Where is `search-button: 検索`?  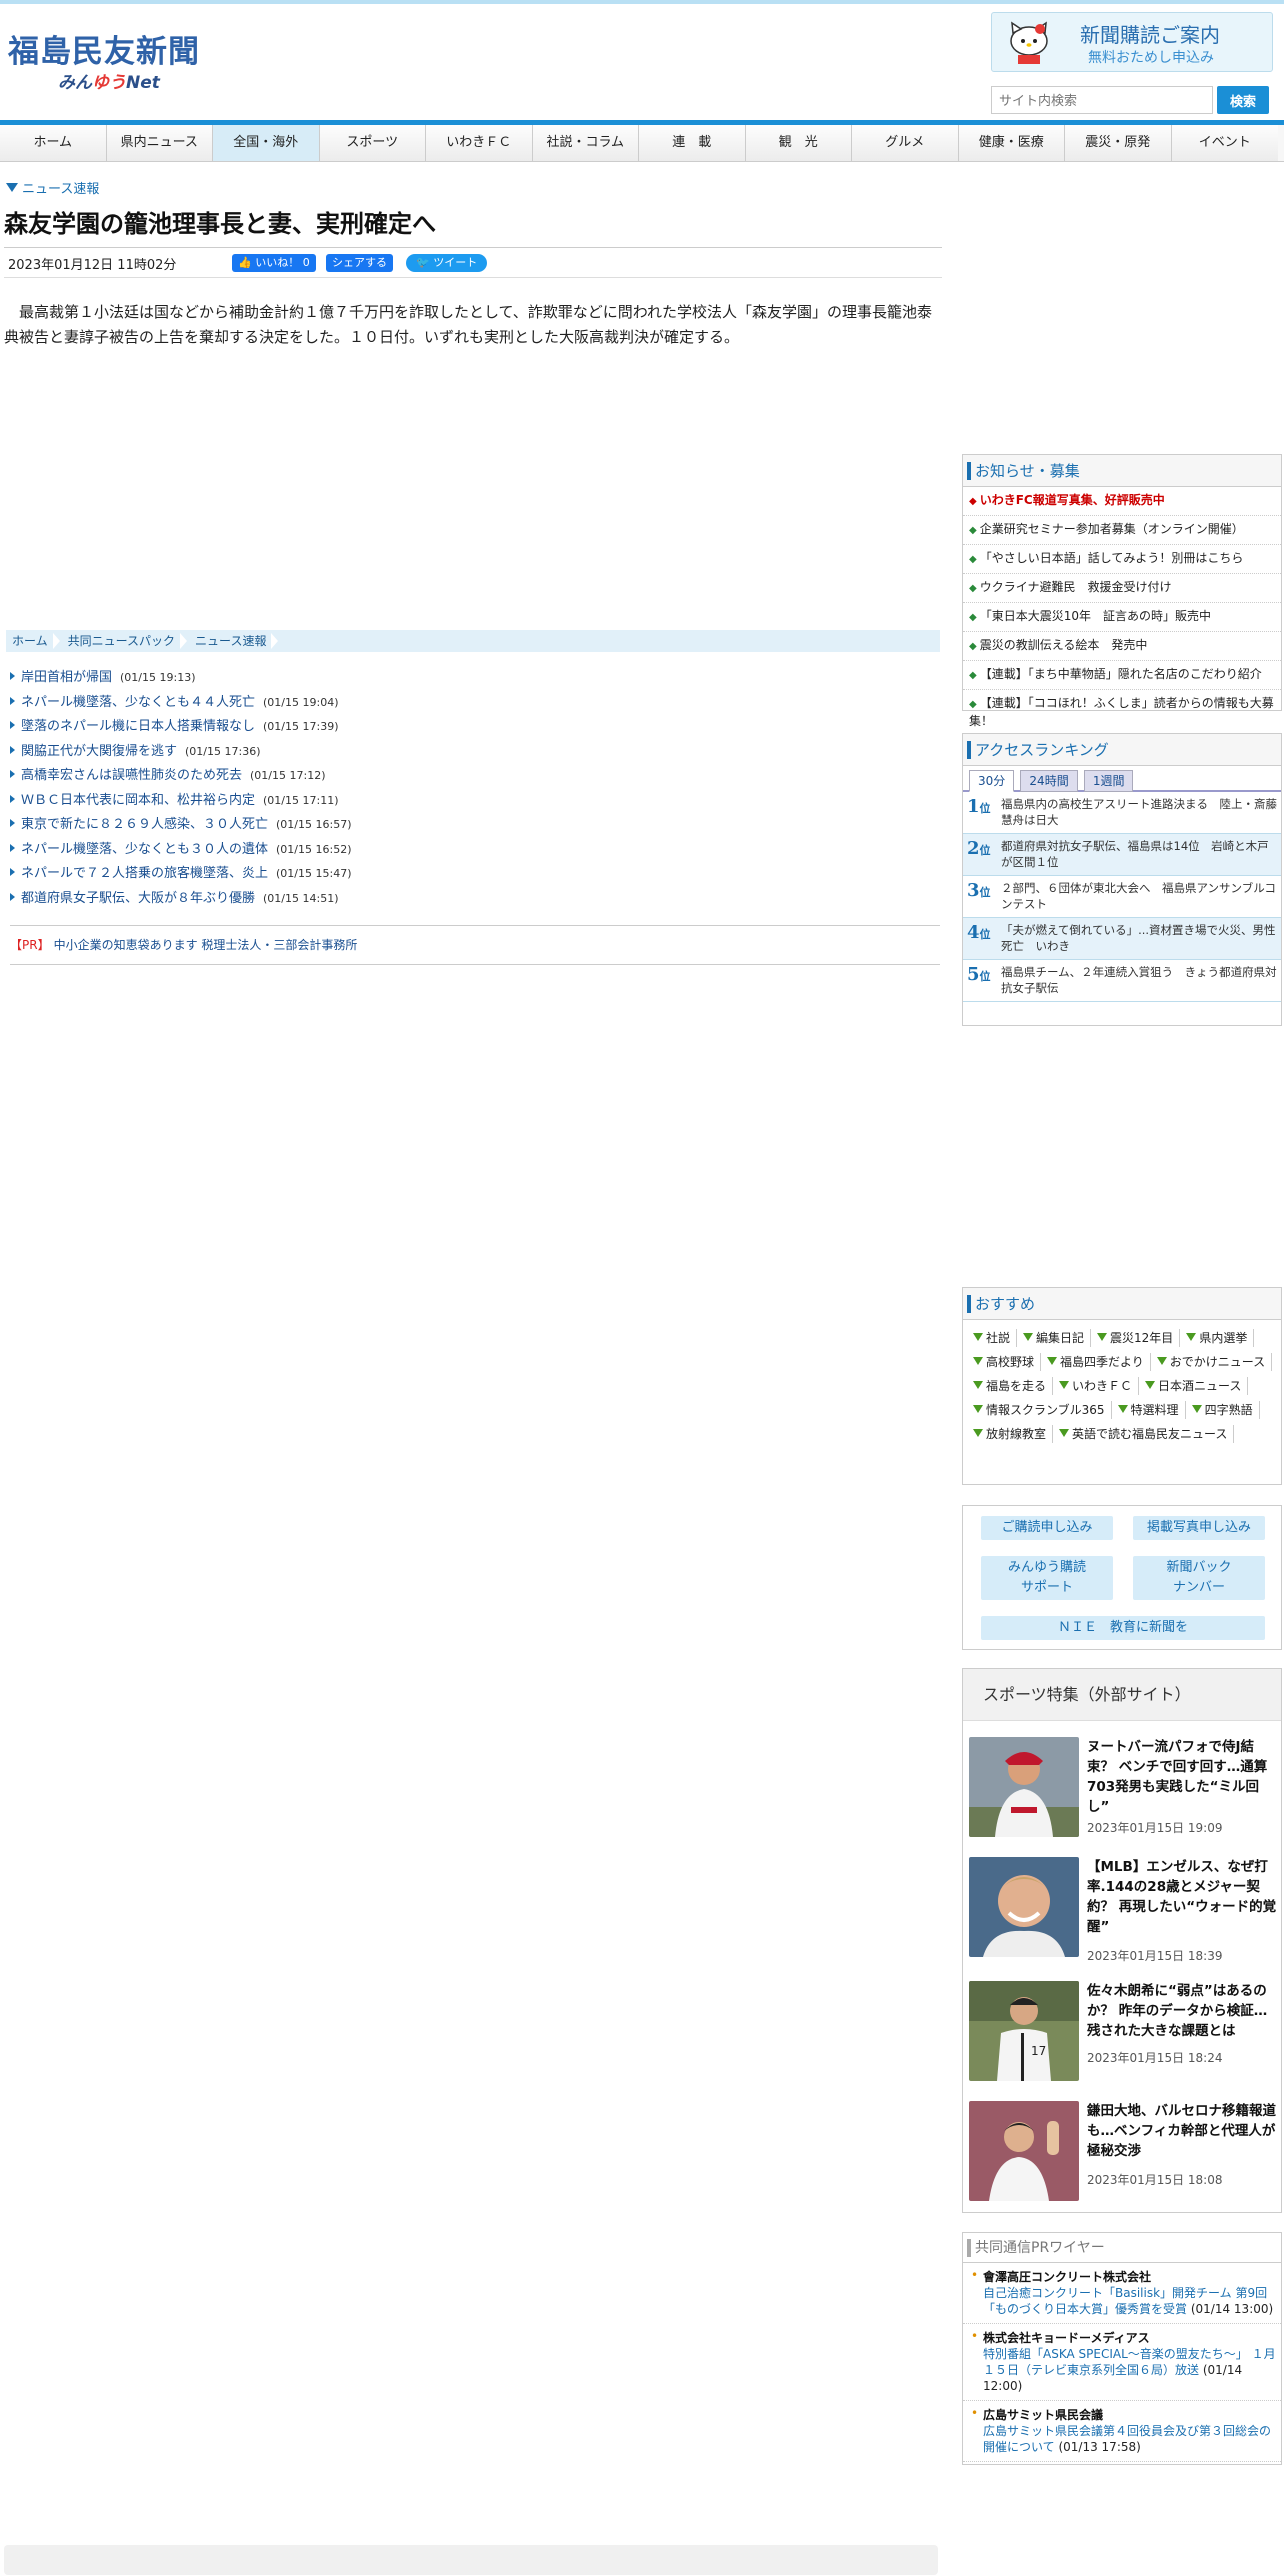
search-button: 検索 is located at coordinates (1243, 100).